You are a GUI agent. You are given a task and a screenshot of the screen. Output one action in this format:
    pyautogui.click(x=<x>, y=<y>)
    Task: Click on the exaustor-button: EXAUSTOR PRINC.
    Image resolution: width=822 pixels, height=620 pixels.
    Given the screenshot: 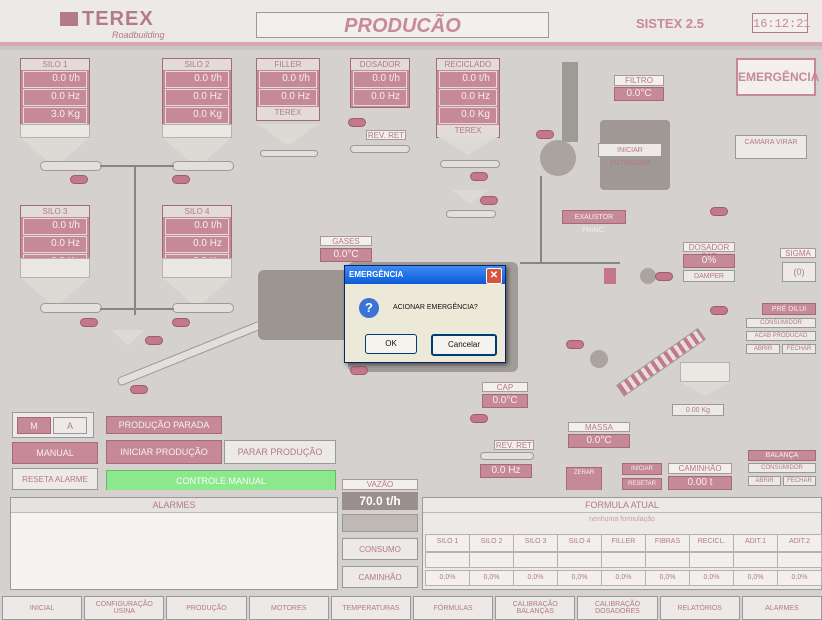 What is the action you would take?
    pyautogui.click(x=594, y=222)
    